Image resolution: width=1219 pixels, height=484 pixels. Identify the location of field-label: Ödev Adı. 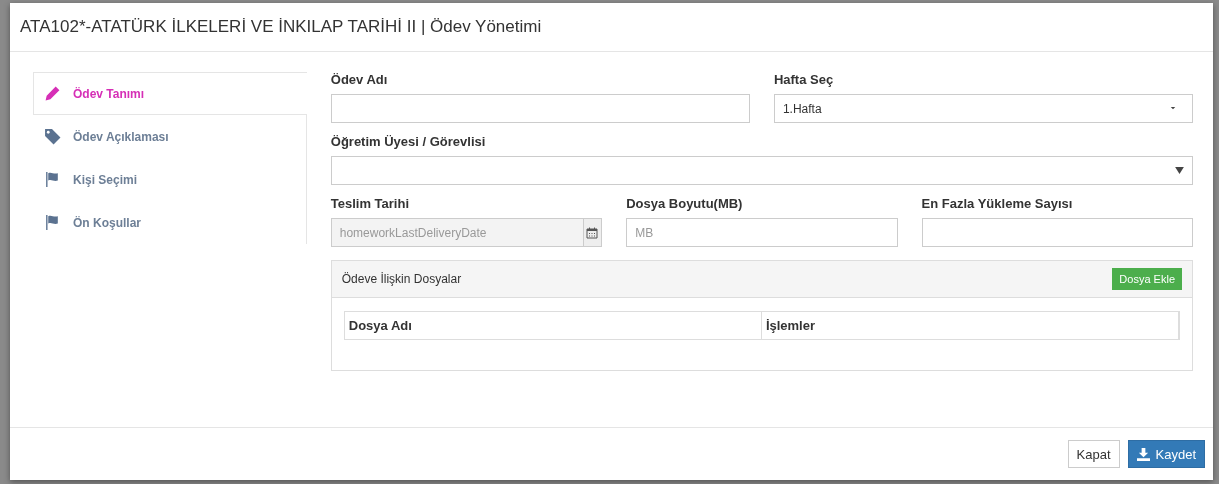
(359, 79).